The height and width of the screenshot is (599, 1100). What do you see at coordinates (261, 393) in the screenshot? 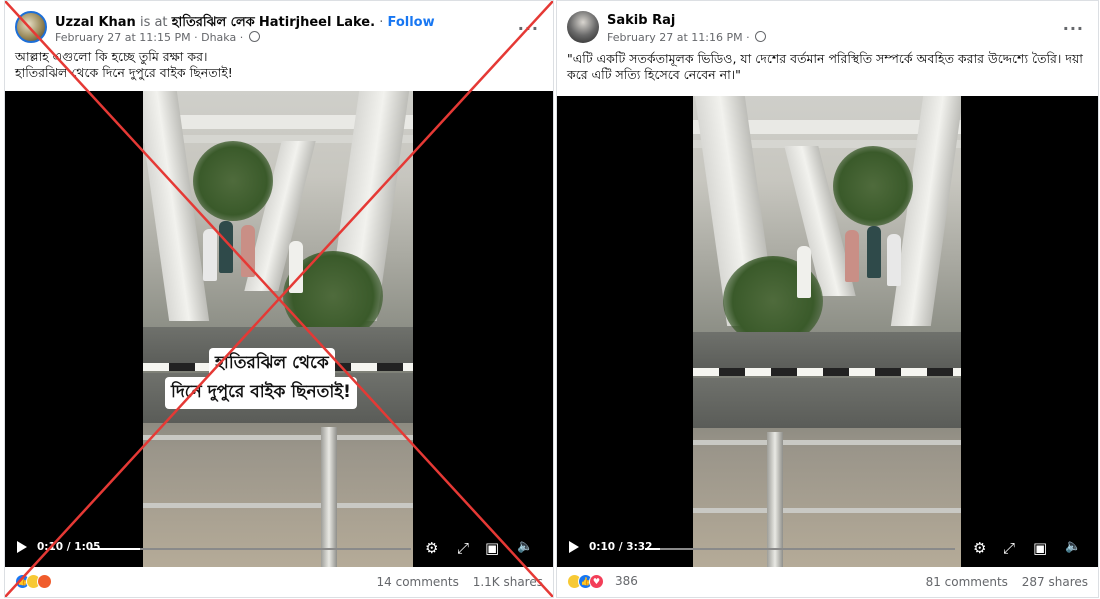
I see `overlay-line-2: দিনে দুপুরে বাইক ছিনতাই!` at bounding box center [261, 393].